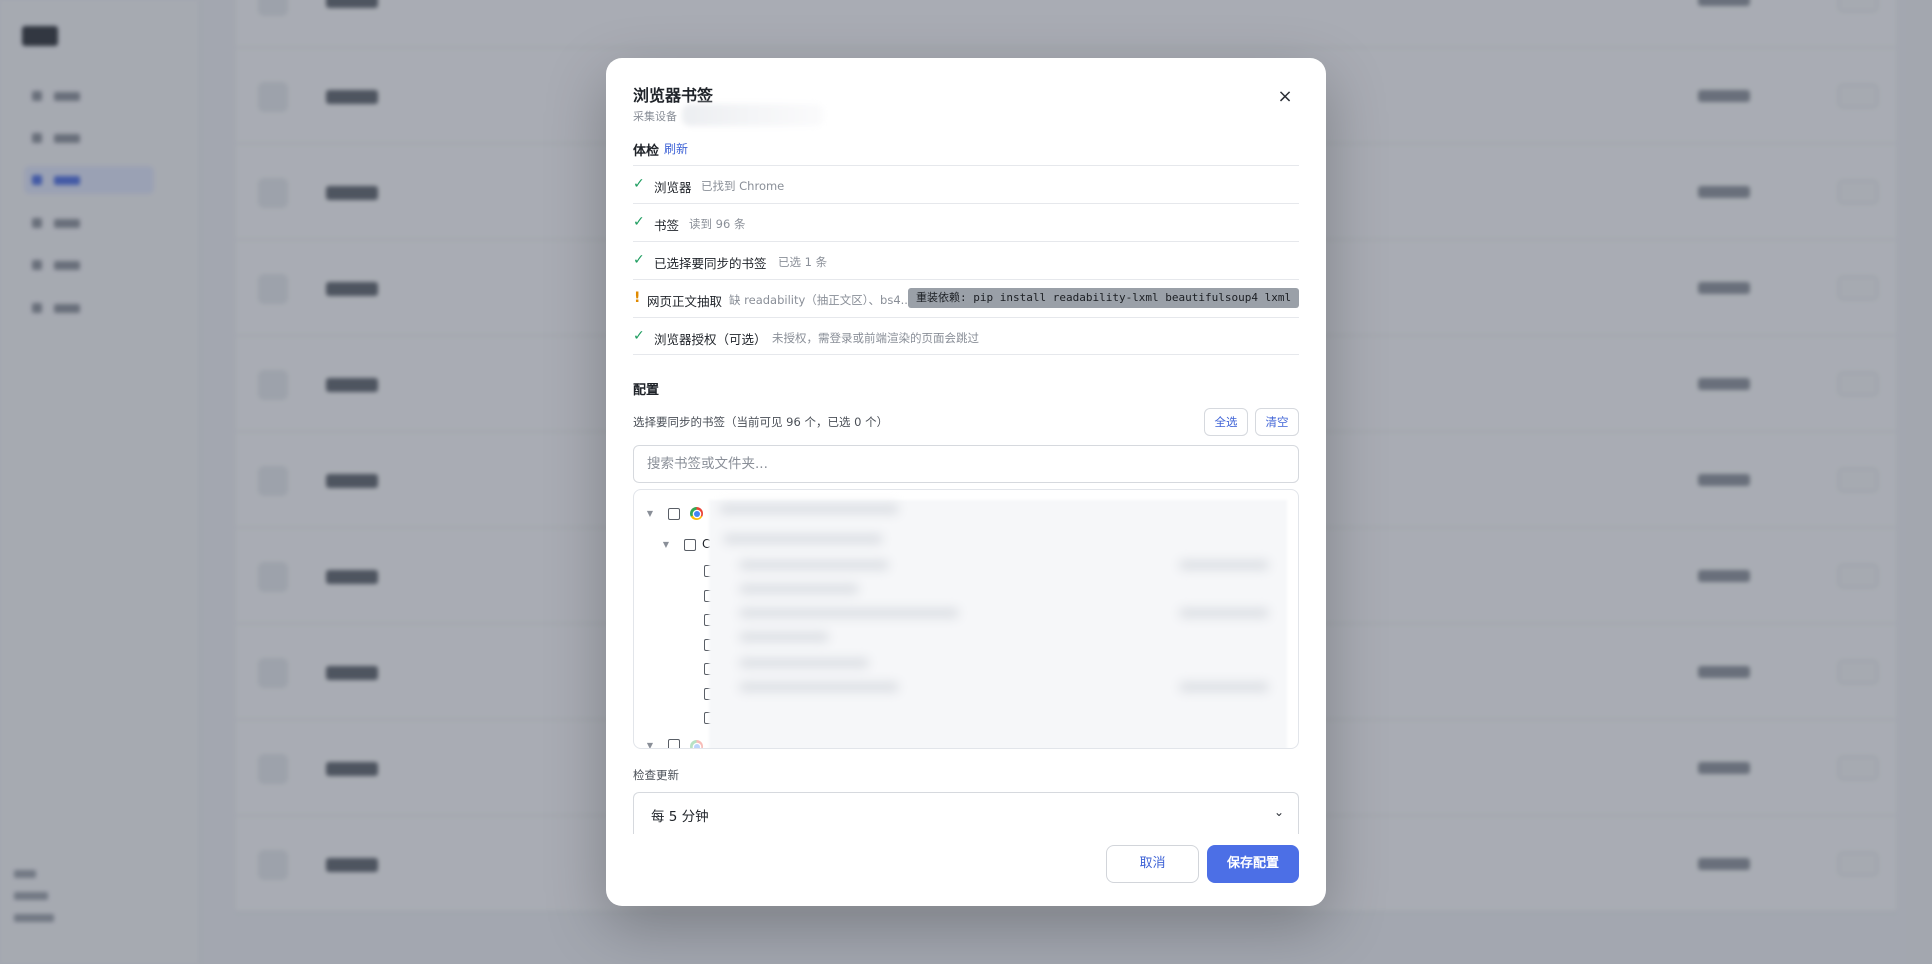 This screenshot has width=1932, height=964. I want to click on health-item-label: 已选择要同步的书签, so click(710, 263).